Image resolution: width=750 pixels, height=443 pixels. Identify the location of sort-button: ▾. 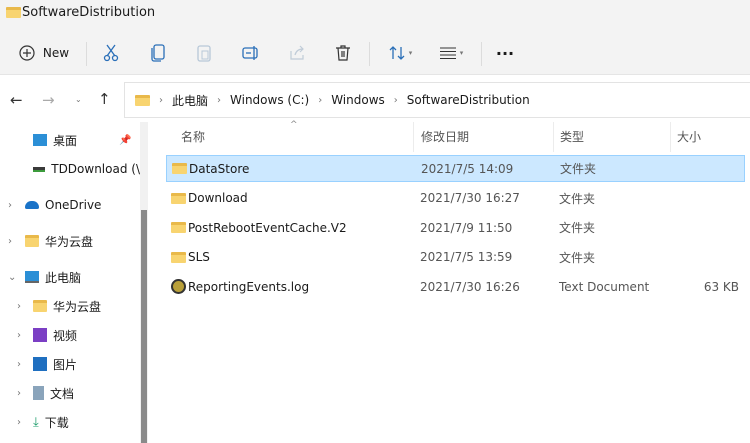
(400, 53).